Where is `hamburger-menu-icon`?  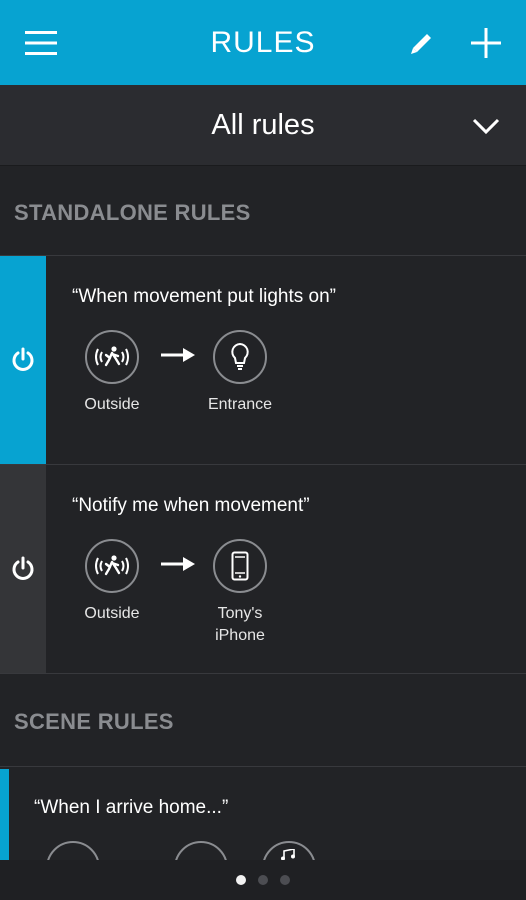
hamburger-menu-icon is located at coordinates (41, 42).